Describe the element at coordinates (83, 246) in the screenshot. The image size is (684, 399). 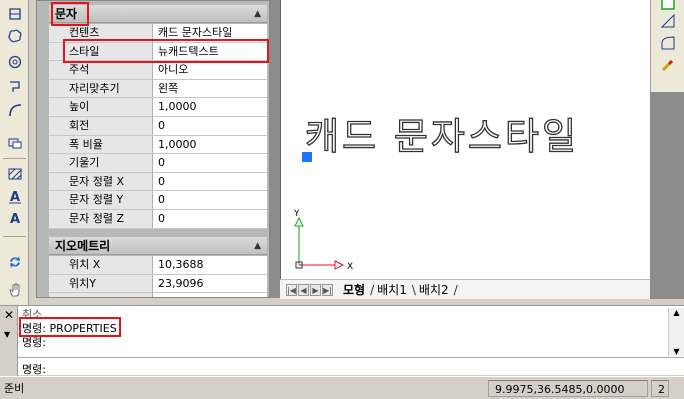
I see `category-geometry-label: 지오메트리` at that location.